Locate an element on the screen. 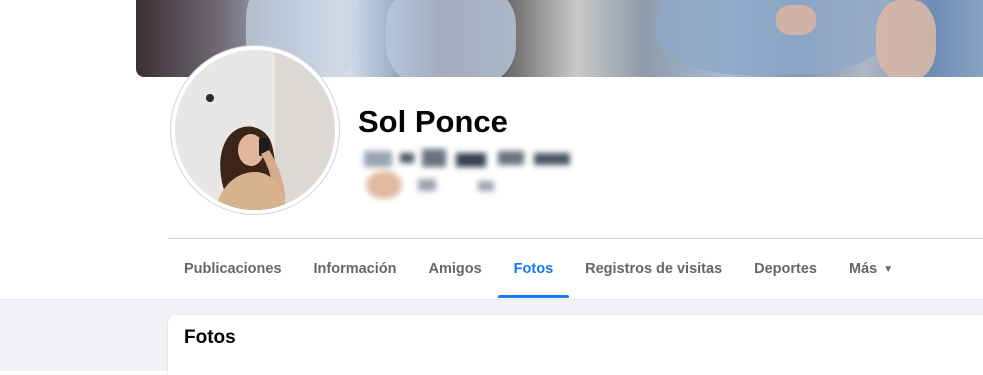 The width and height of the screenshot is (983, 375). avatar-photo is located at coordinates (255, 130).